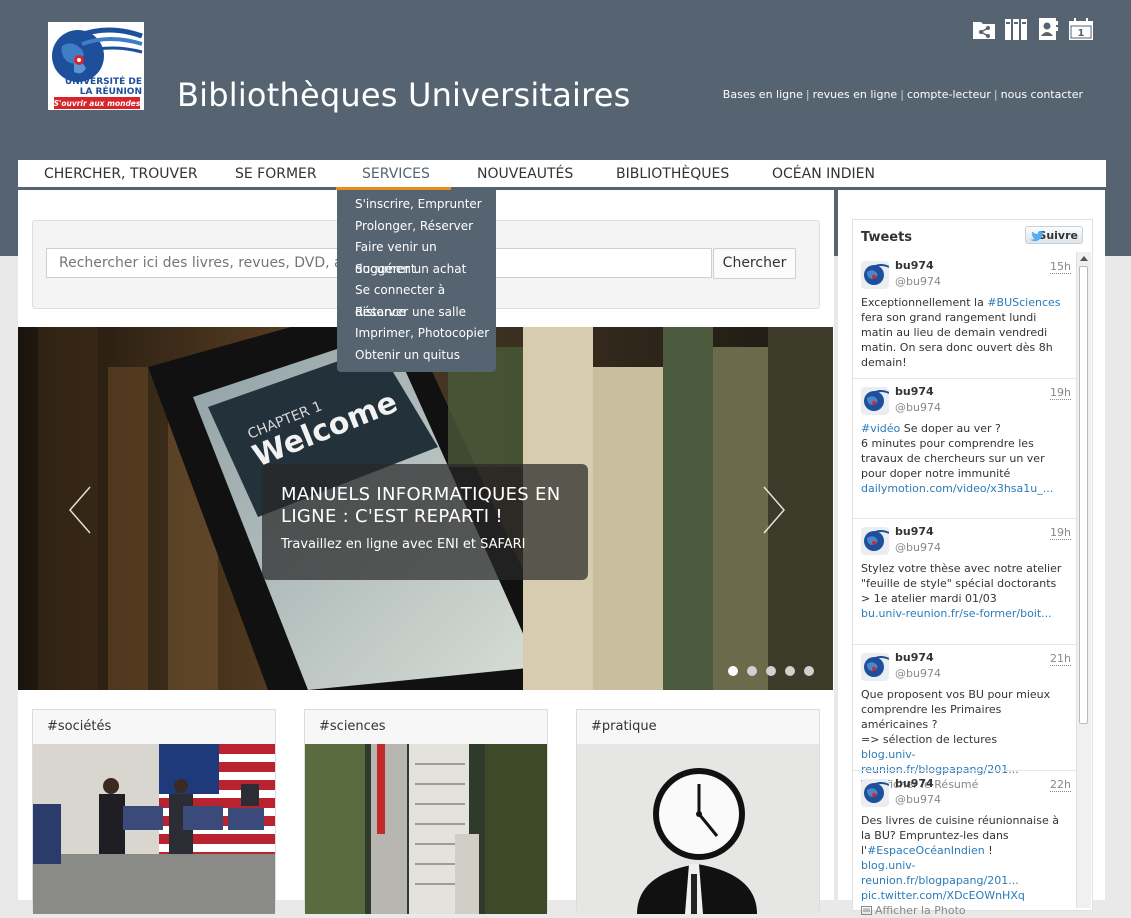 This screenshot has height=918, width=1131. I want to click on nav-bibliotheques: BIBLIOTHÈQUES, so click(672, 173).